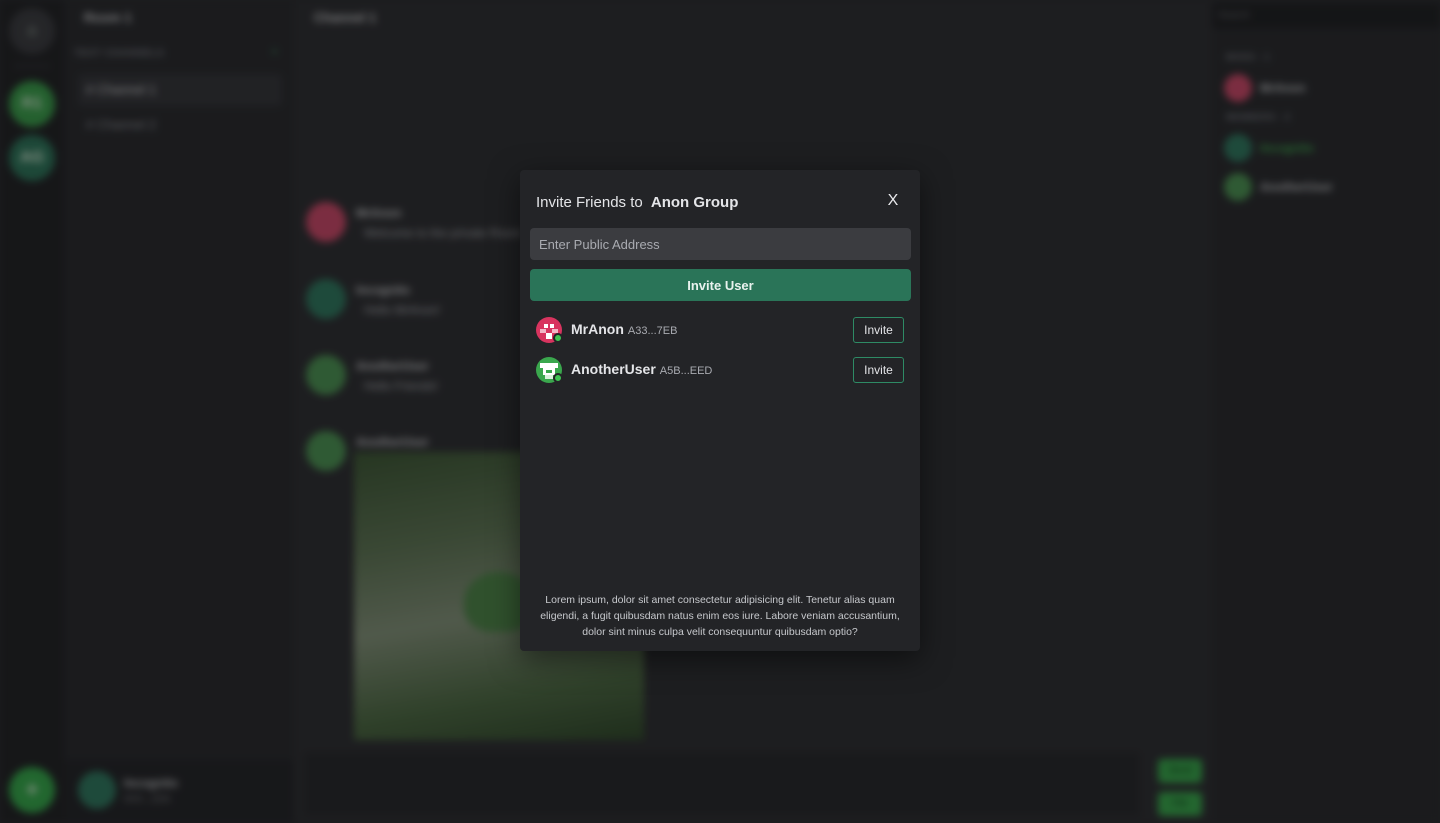 This screenshot has width=1440, height=823. I want to click on friend-name: AnotherUser A5B...EED, so click(641, 369).